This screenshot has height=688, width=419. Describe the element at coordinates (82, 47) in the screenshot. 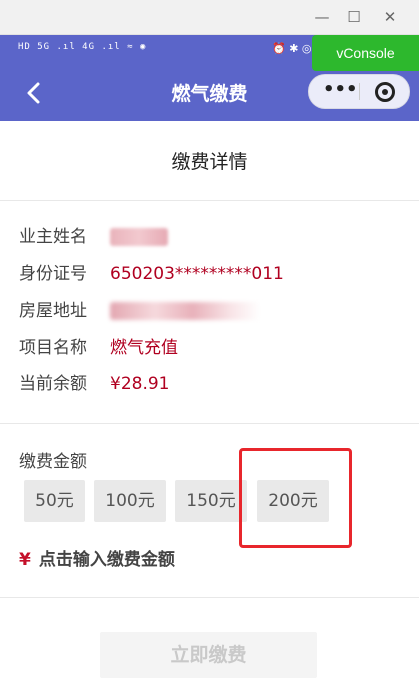

I see `status-bar-left: HD 5G .ıl 4G .ıl ≈ ◉` at that location.